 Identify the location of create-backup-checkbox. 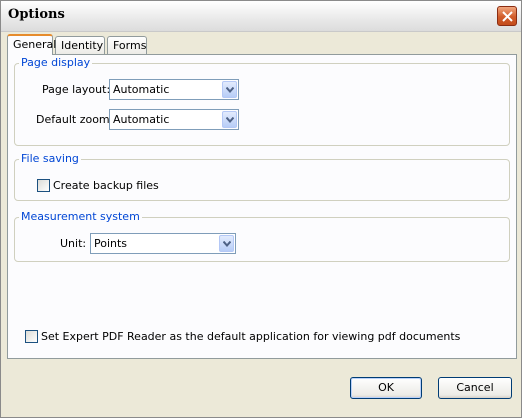
(43, 185).